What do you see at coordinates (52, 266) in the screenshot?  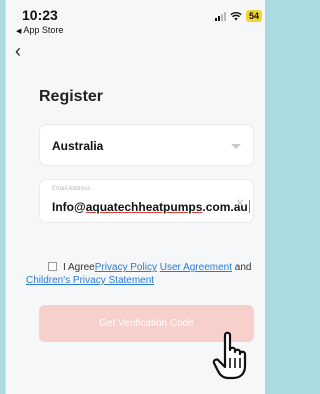 I see `agree-checkbox` at bounding box center [52, 266].